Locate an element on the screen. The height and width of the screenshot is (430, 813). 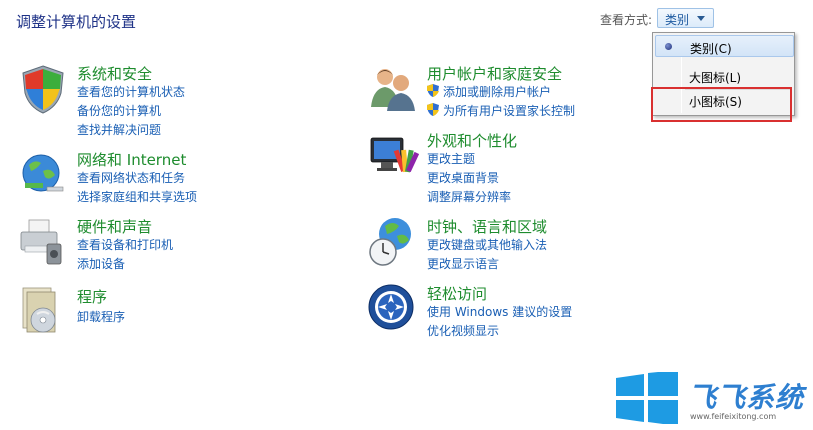
menu-item-label: 小图标(S) is located at coordinates (715, 102).